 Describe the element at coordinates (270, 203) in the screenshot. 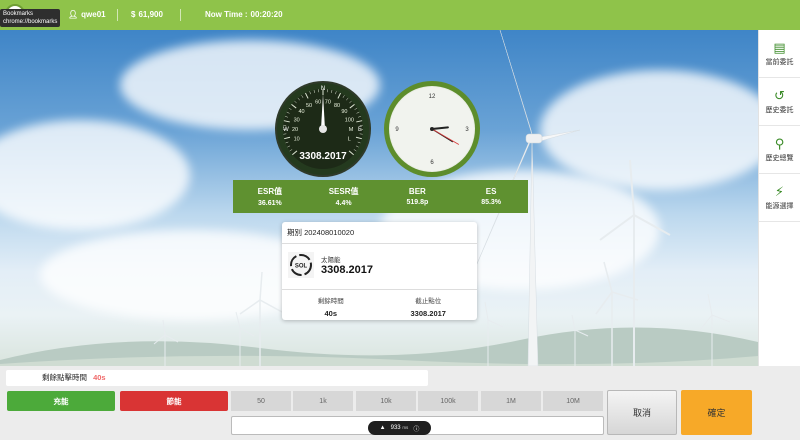

I see `metric-value: 36.61%` at that location.